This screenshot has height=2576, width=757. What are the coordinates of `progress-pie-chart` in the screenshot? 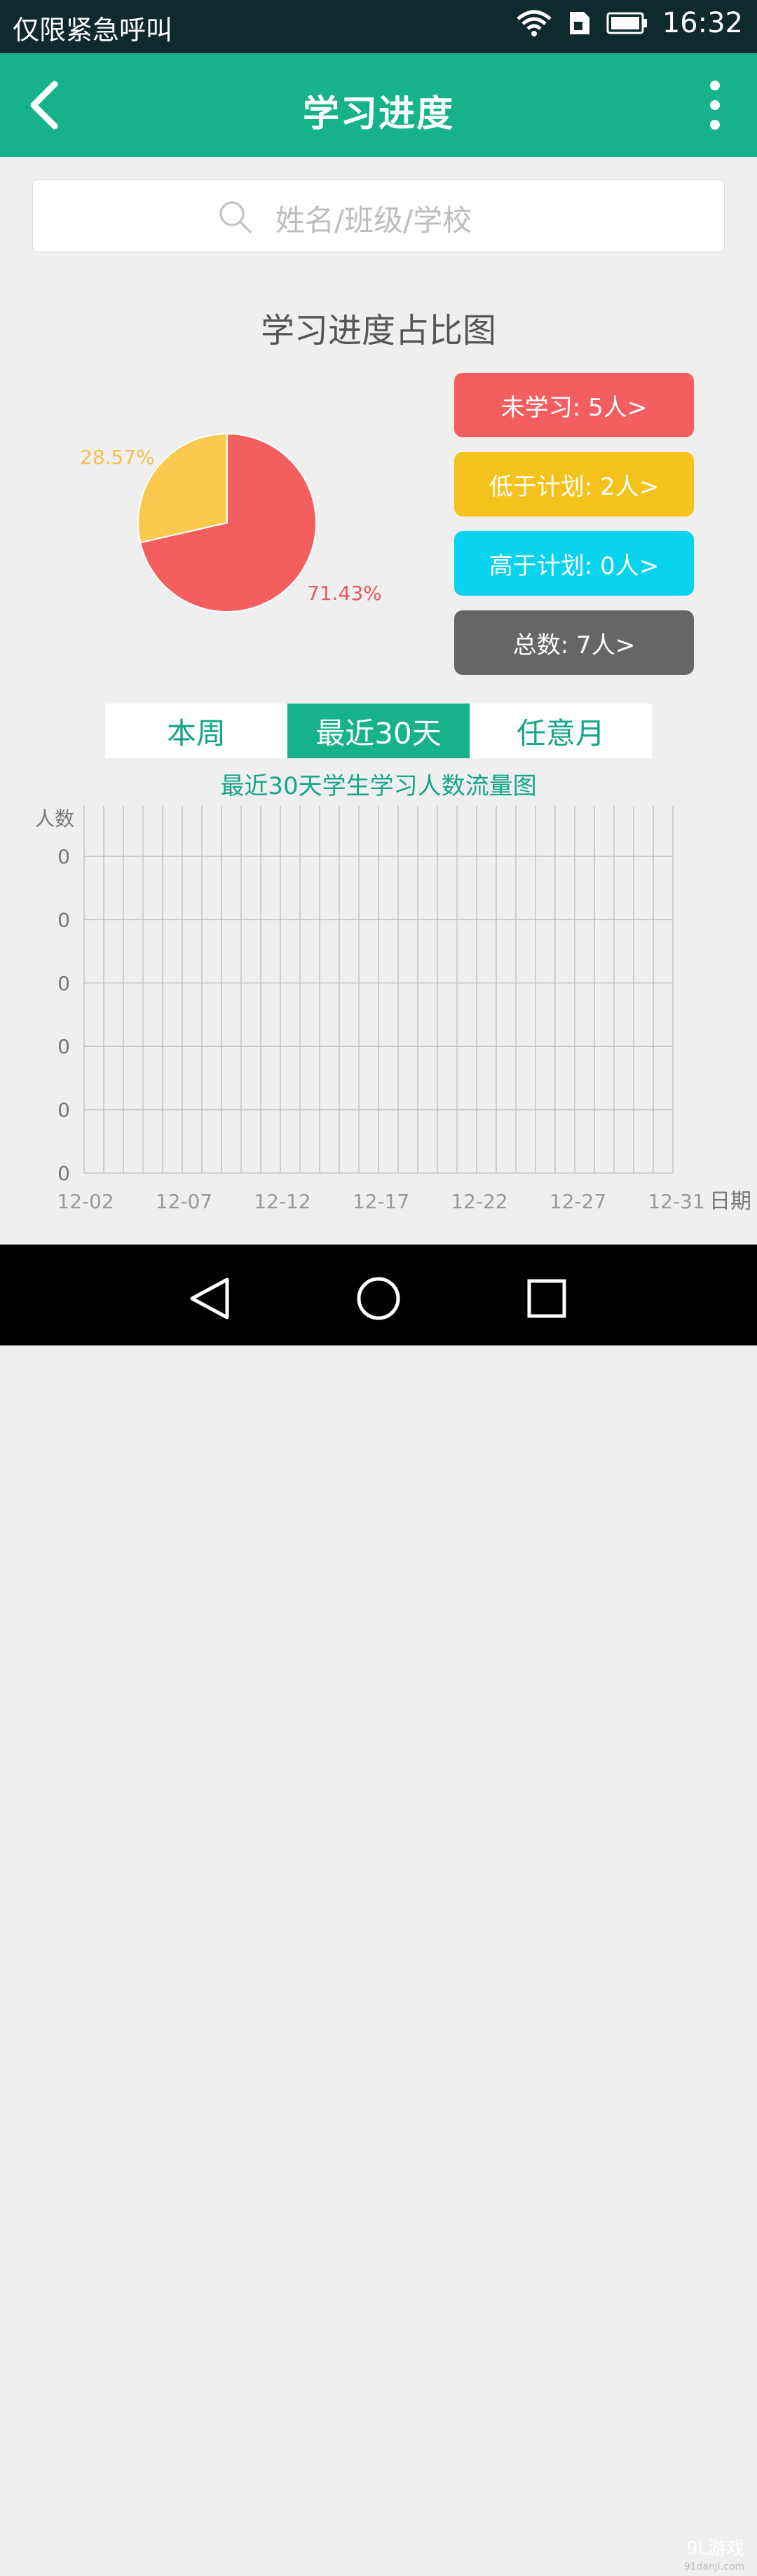 It's located at (227, 522).